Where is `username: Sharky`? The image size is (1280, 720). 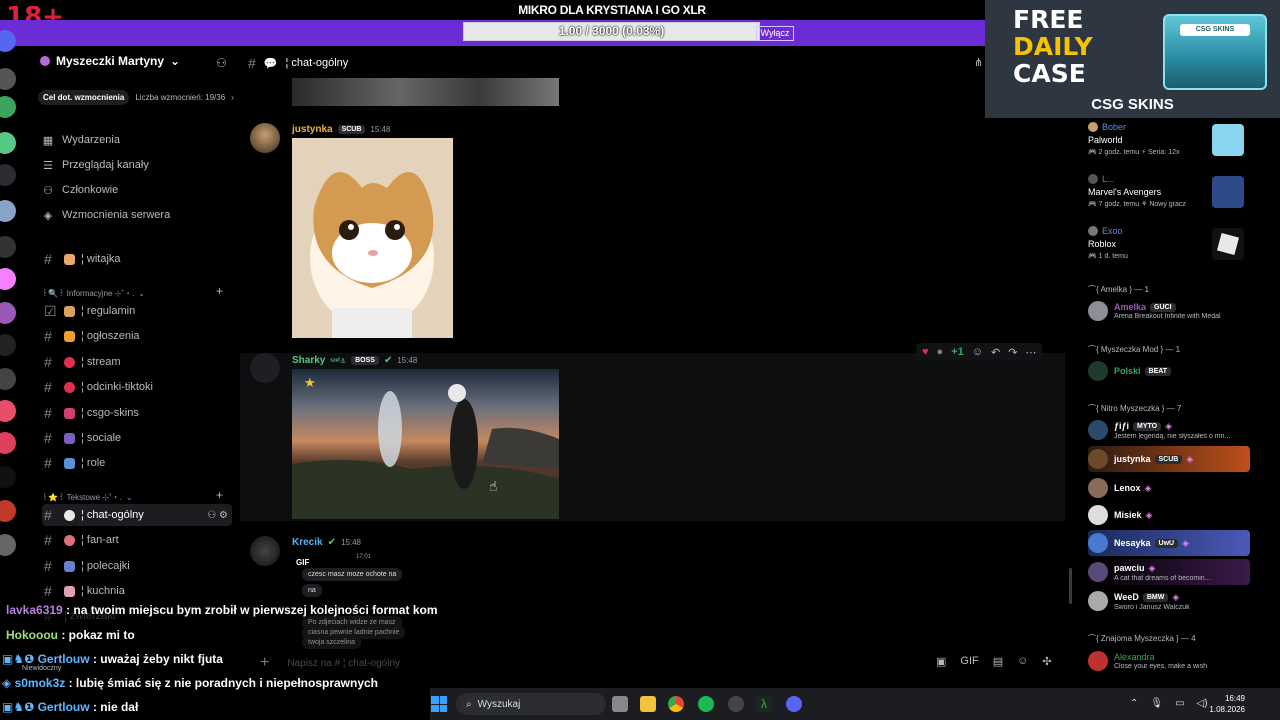
username: Sharky is located at coordinates (308, 360).